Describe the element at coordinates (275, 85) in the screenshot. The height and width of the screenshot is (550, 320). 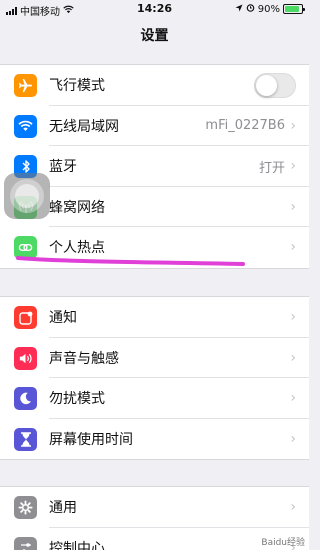
I see `airplane-mode-toggle` at that location.